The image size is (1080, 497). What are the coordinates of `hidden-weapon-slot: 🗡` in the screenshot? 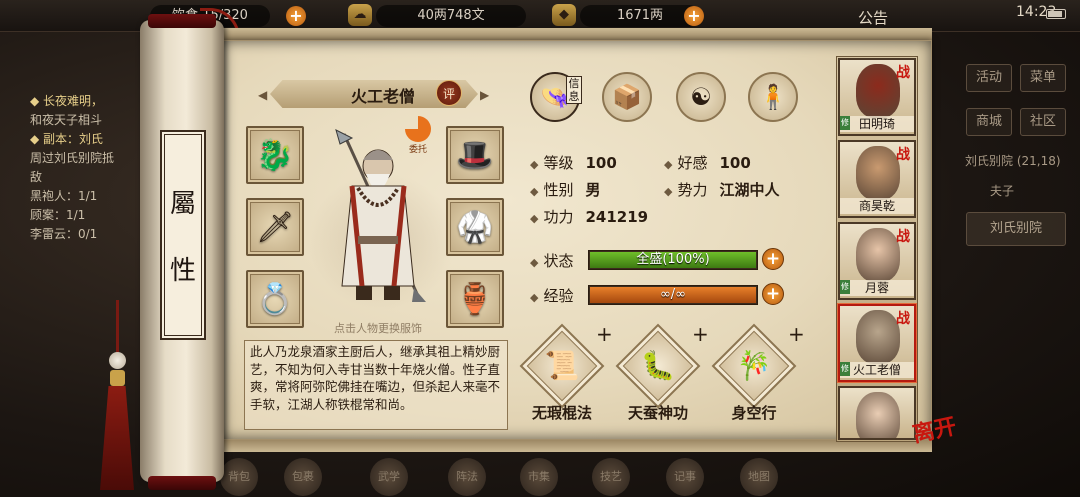 It's located at (275, 227).